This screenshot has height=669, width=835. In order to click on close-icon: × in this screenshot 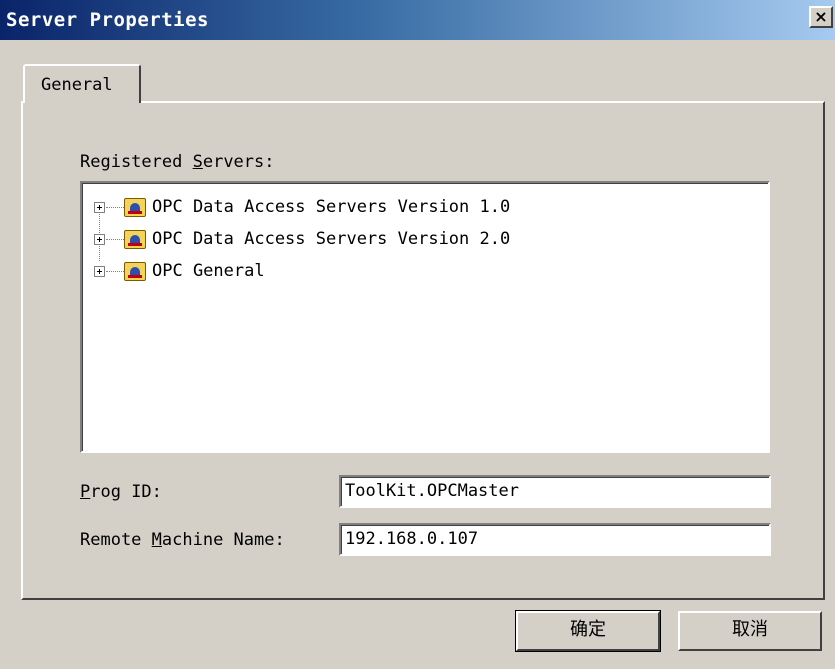, I will do `click(821, 16)`.